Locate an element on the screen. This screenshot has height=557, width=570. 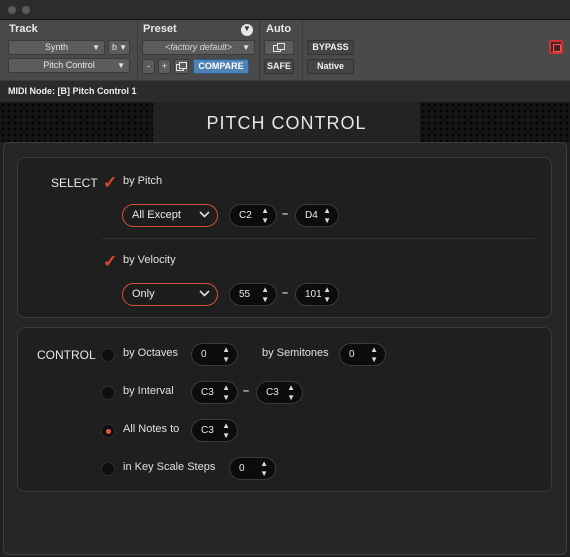
all-notes-stepper: C3 ▲ ▼ is located at coordinates (214, 430).